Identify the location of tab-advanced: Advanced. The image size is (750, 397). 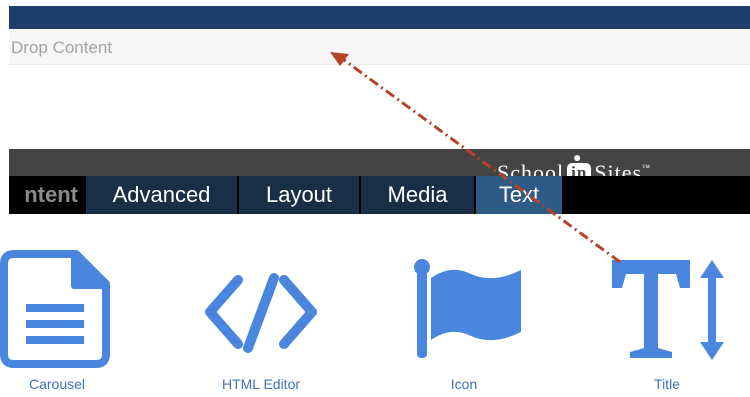
(162, 195).